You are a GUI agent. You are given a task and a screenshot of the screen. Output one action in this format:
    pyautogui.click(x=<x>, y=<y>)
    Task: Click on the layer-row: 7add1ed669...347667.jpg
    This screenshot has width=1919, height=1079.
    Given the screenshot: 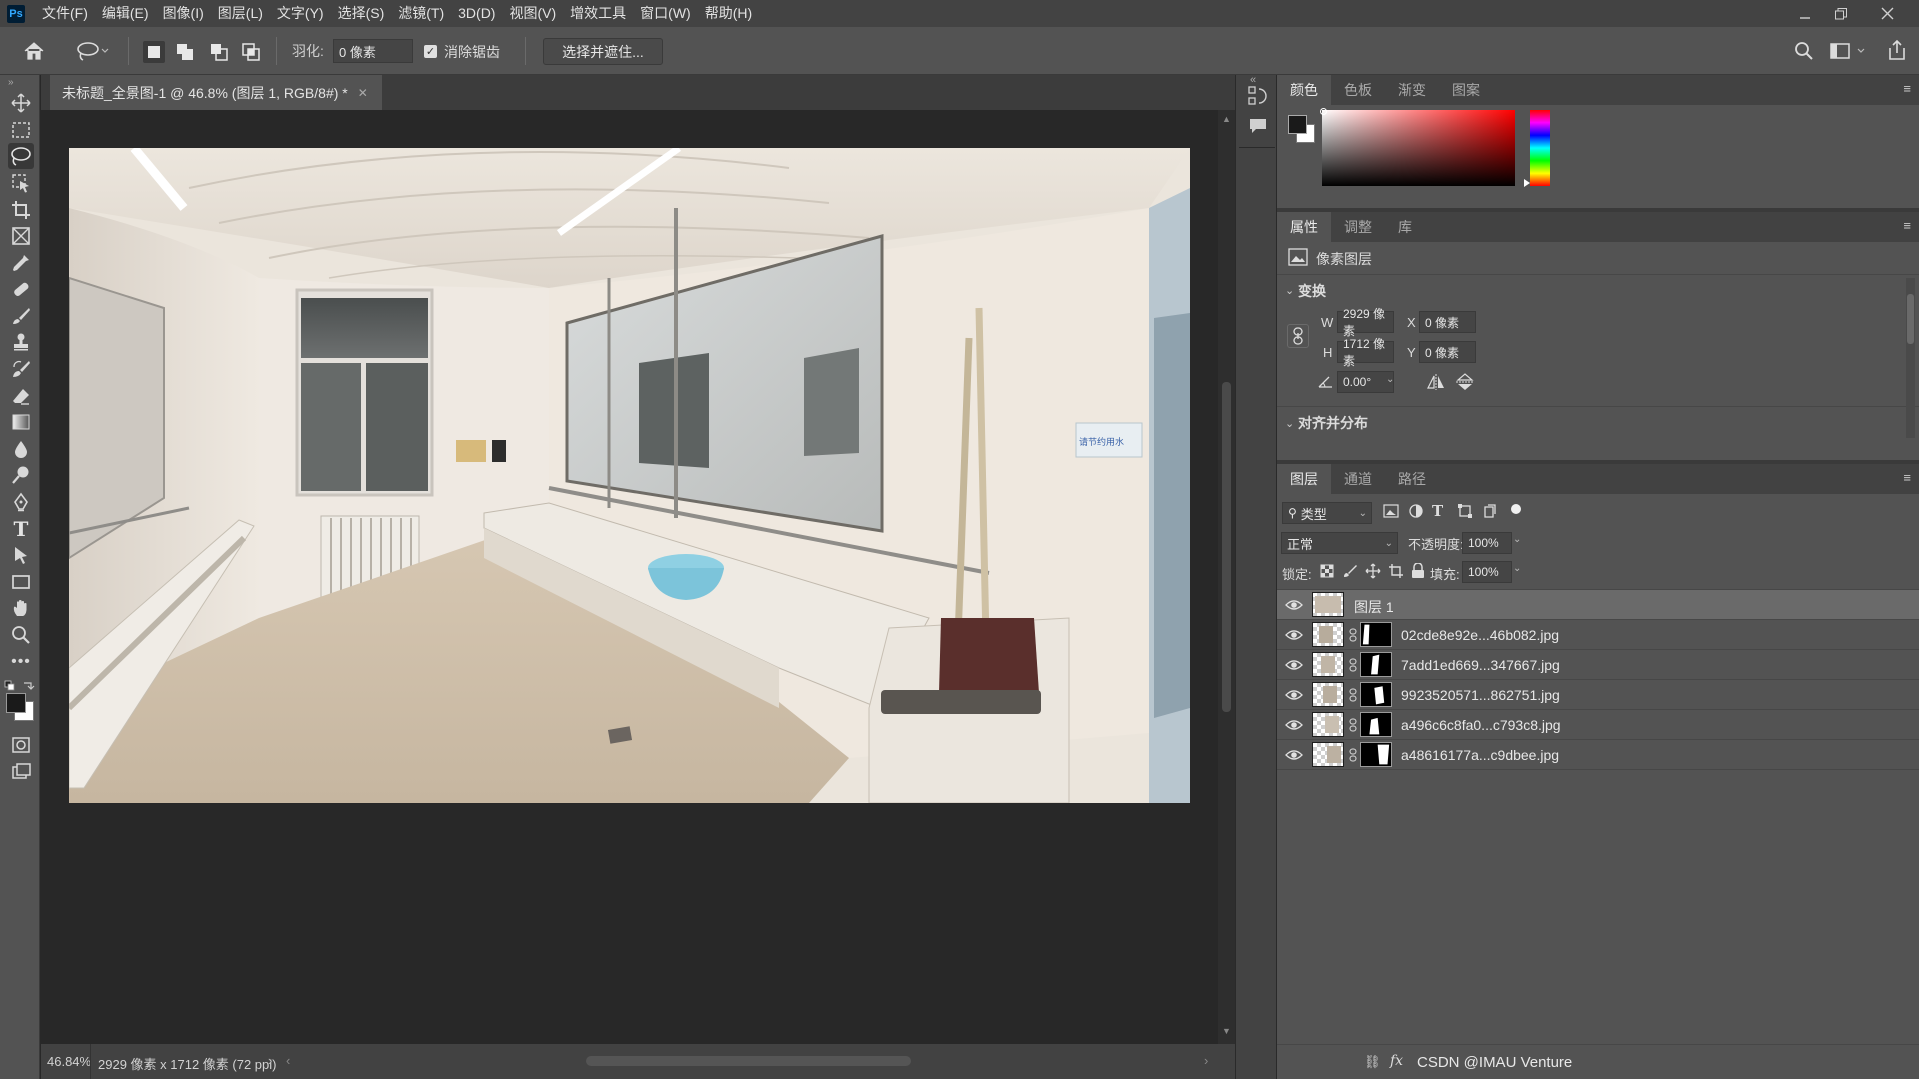 What is the action you would take?
    pyautogui.click(x=1598, y=665)
    